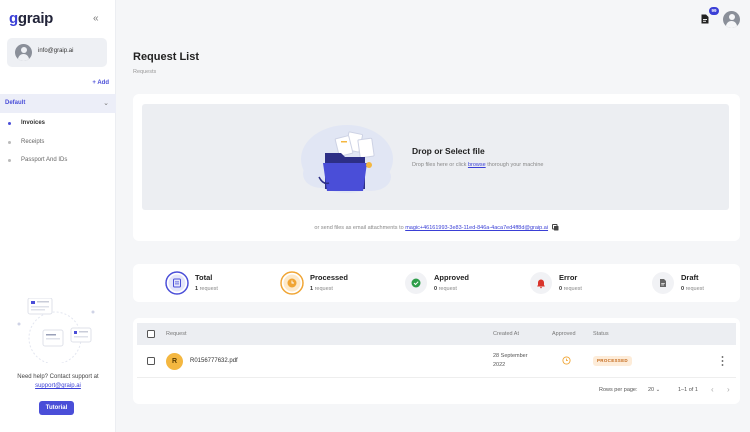 This screenshot has width=750, height=432. What do you see at coordinates (541, 283) in the screenshot?
I see `bell-icon` at bounding box center [541, 283].